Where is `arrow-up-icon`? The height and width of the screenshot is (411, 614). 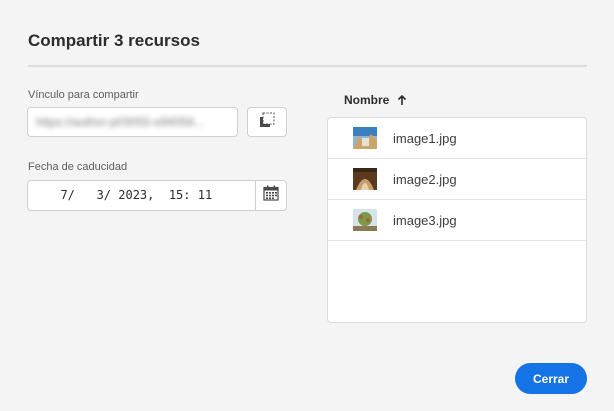 arrow-up-icon is located at coordinates (402, 100).